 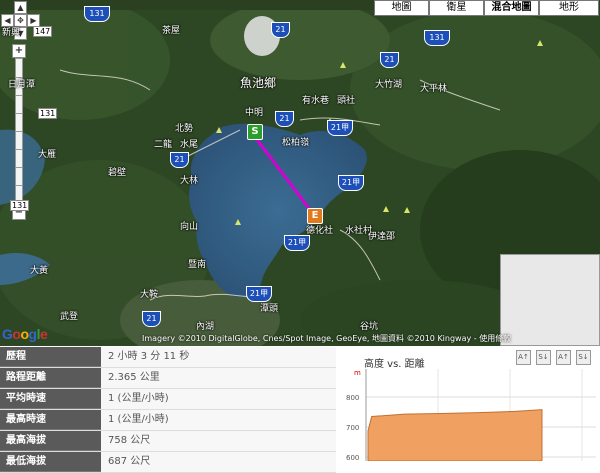 I want to click on y-tick-label: 700, so click(x=352, y=428).